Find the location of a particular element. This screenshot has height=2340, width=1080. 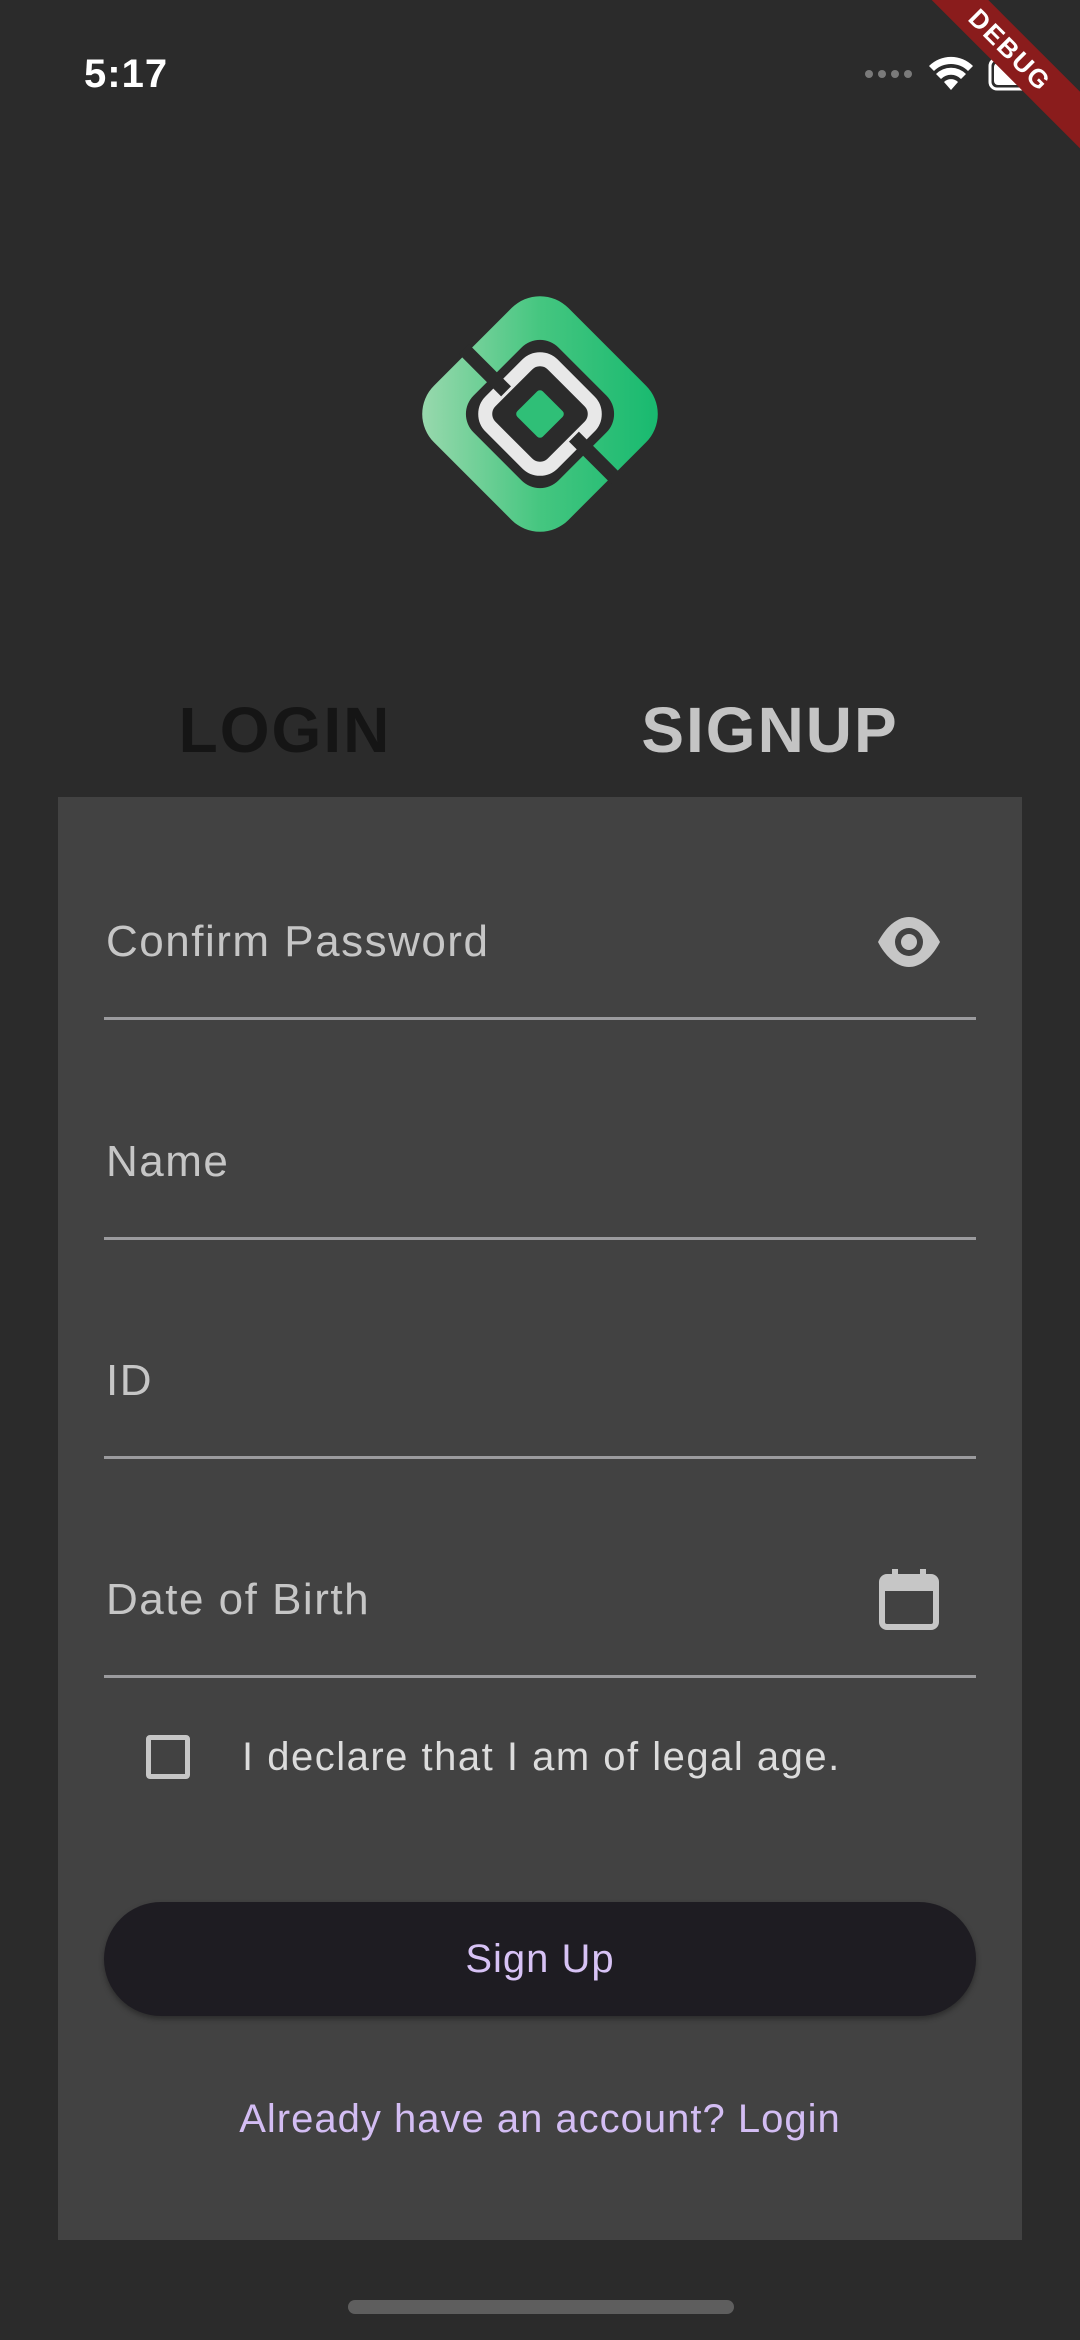

status-time: 5:17 is located at coordinates (126, 74).